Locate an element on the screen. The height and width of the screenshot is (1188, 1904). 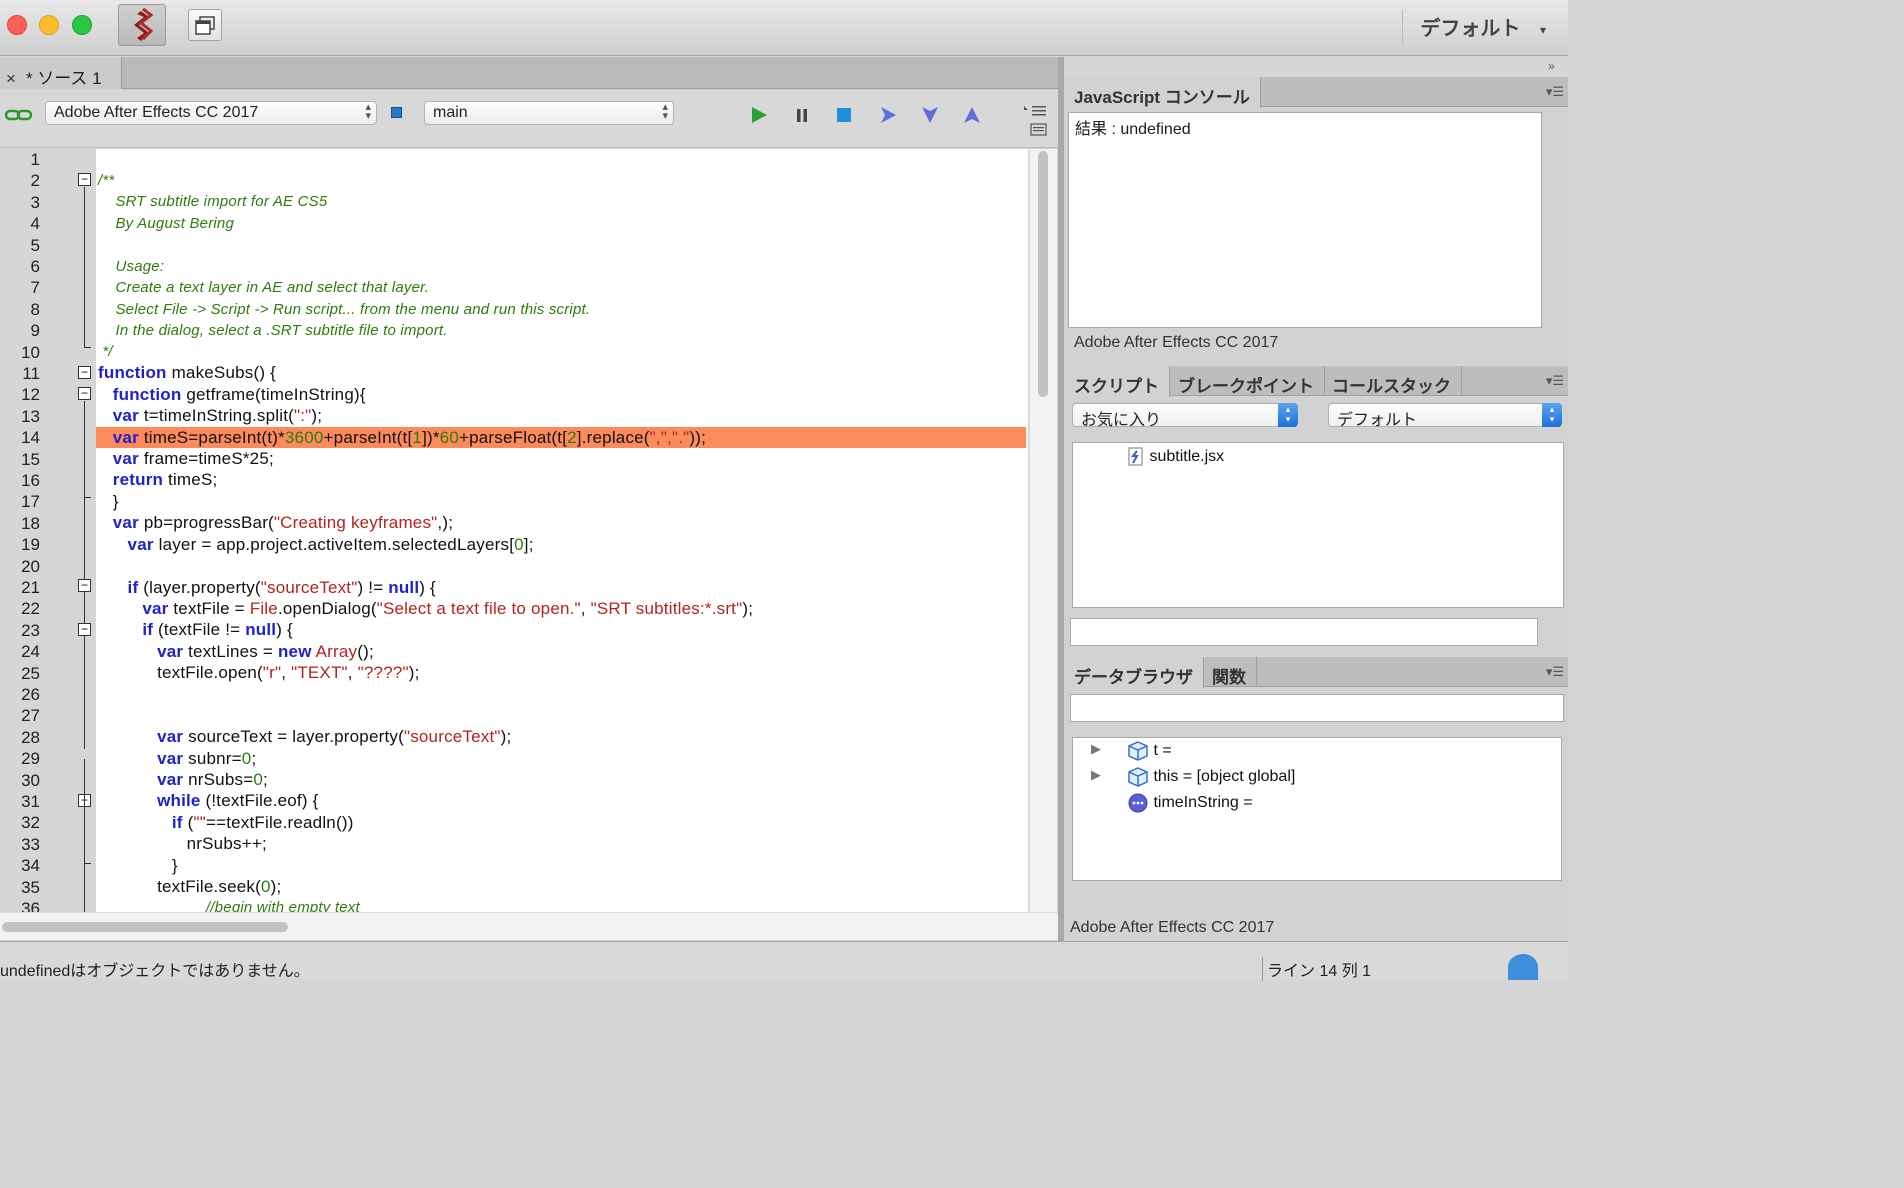
line-number: 19 is located at coordinates (30, 545).